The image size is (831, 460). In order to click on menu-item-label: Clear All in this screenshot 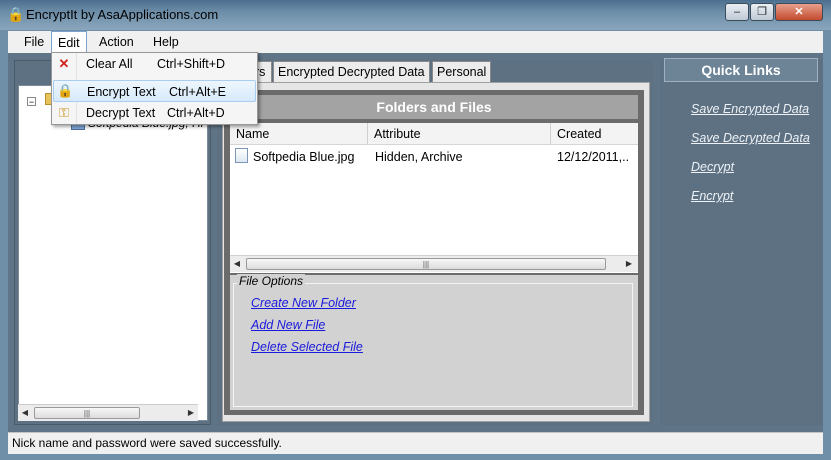, I will do `click(109, 64)`.